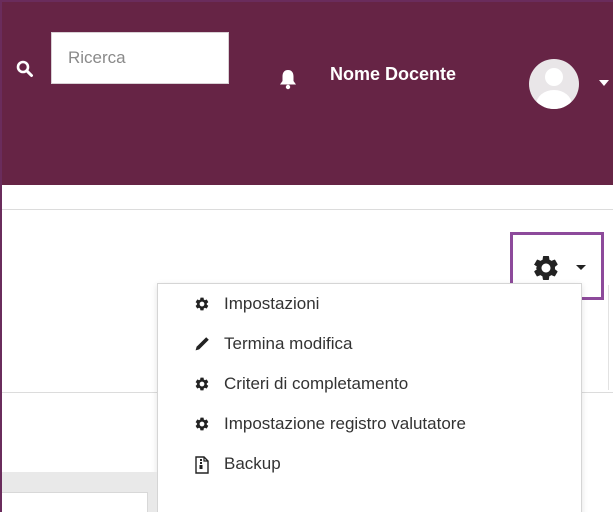  Describe the element at coordinates (554, 99) in the screenshot. I see `avatar-body` at that location.